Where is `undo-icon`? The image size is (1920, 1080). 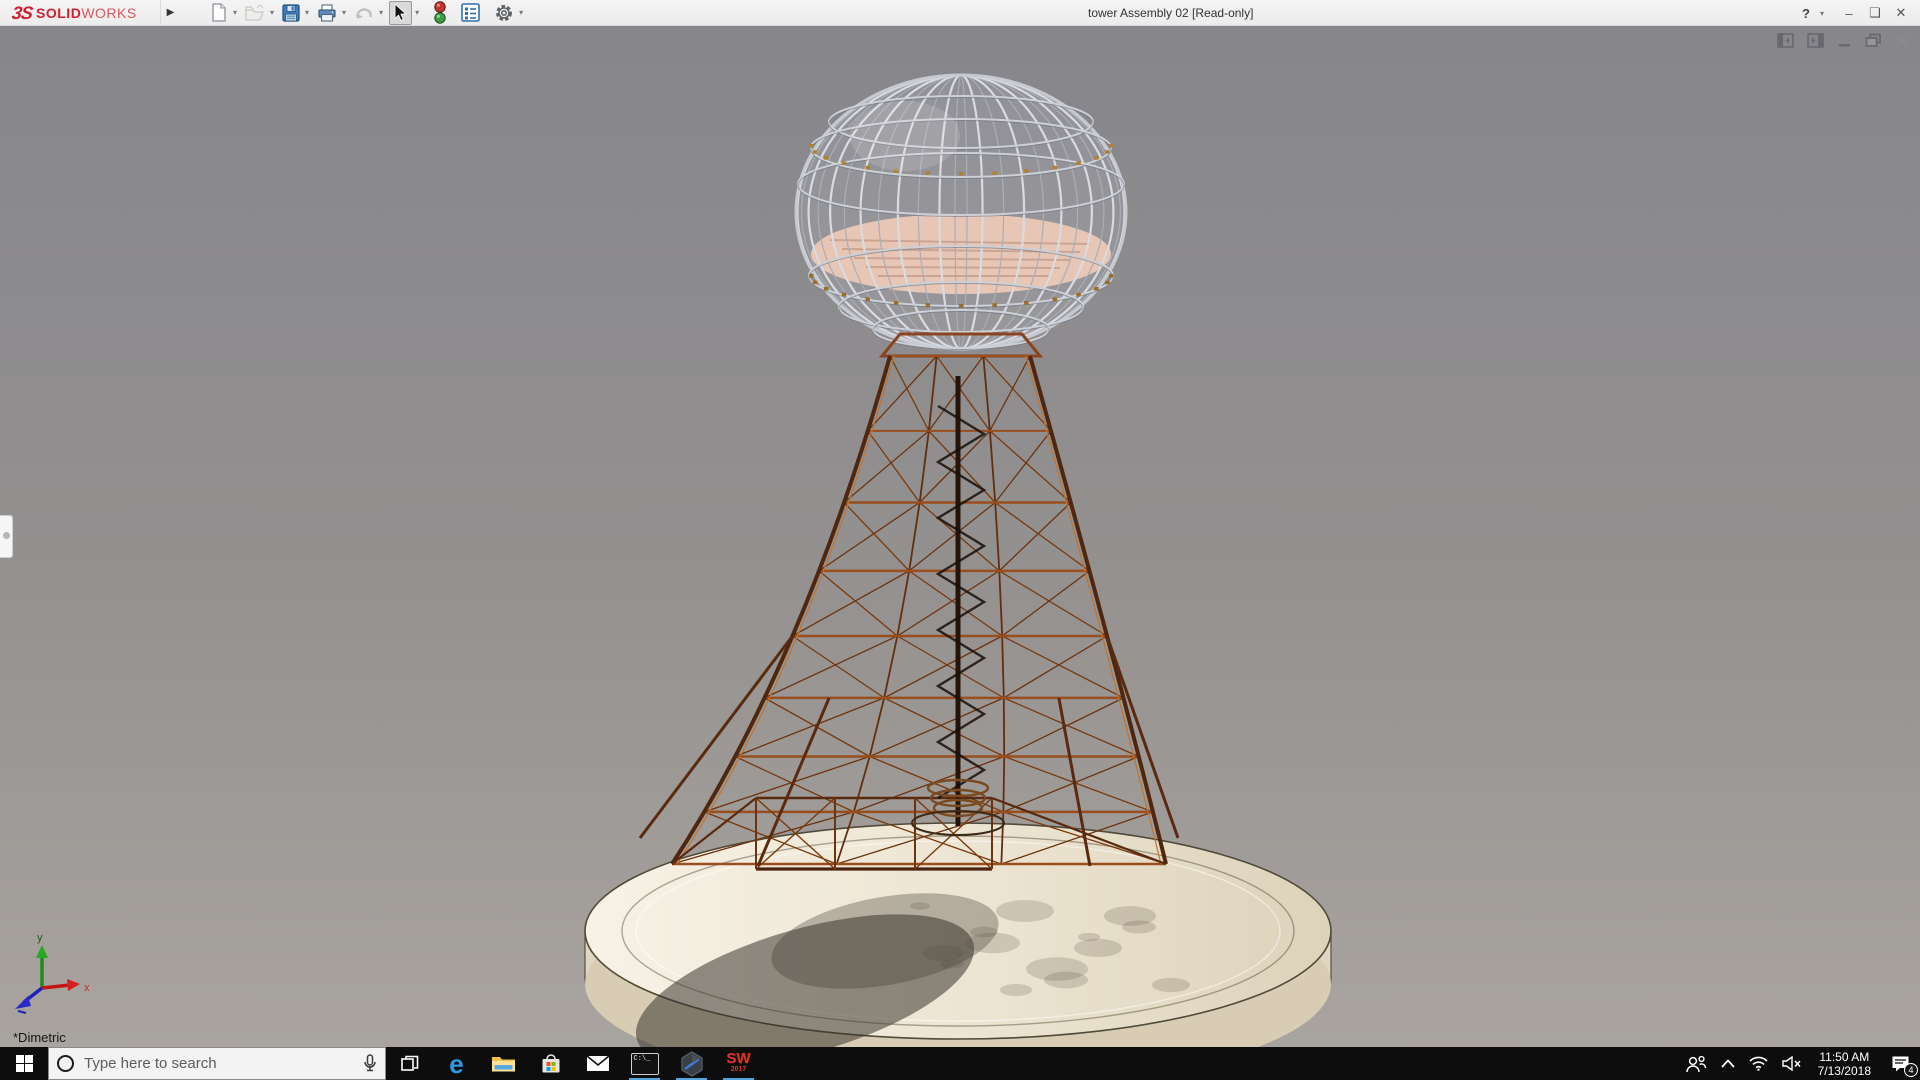 undo-icon is located at coordinates (364, 13).